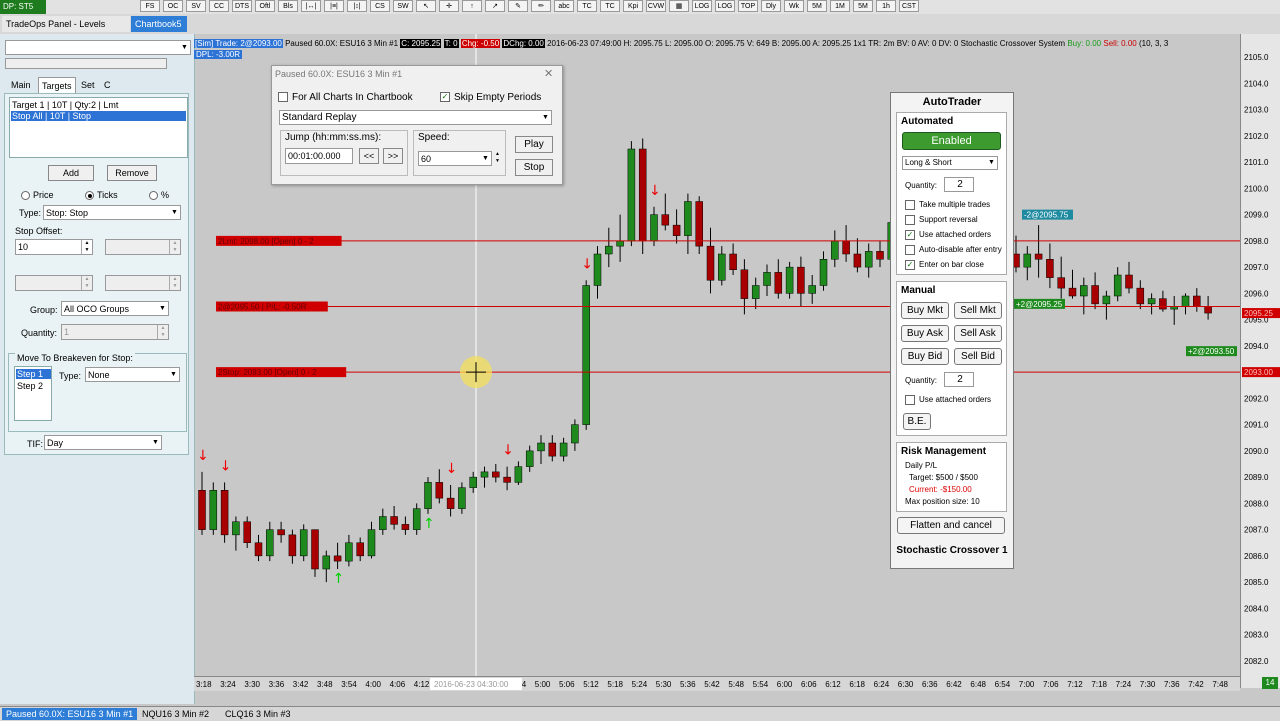 This screenshot has height=721, width=1280. What do you see at coordinates (357, 6) in the screenshot?
I see `toolbar-button-9: |↕|` at bounding box center [357, 6].